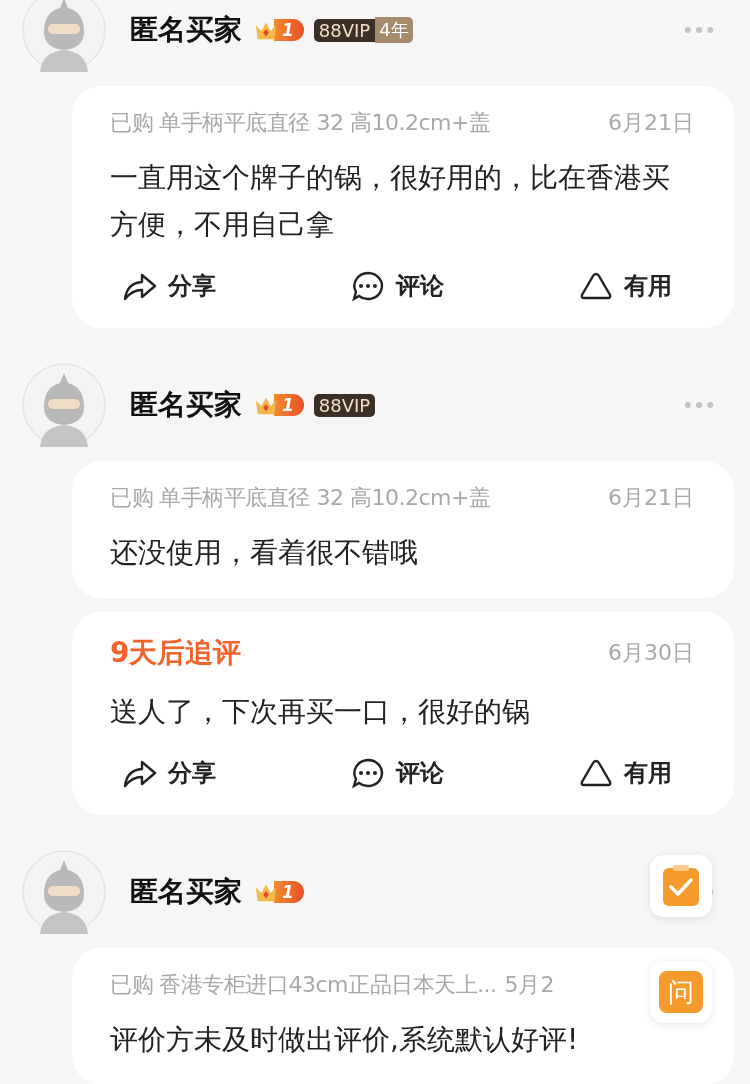 The width and height of the screenshot is (750, 1084). I want to click on checklist-button, so click(681, 886).